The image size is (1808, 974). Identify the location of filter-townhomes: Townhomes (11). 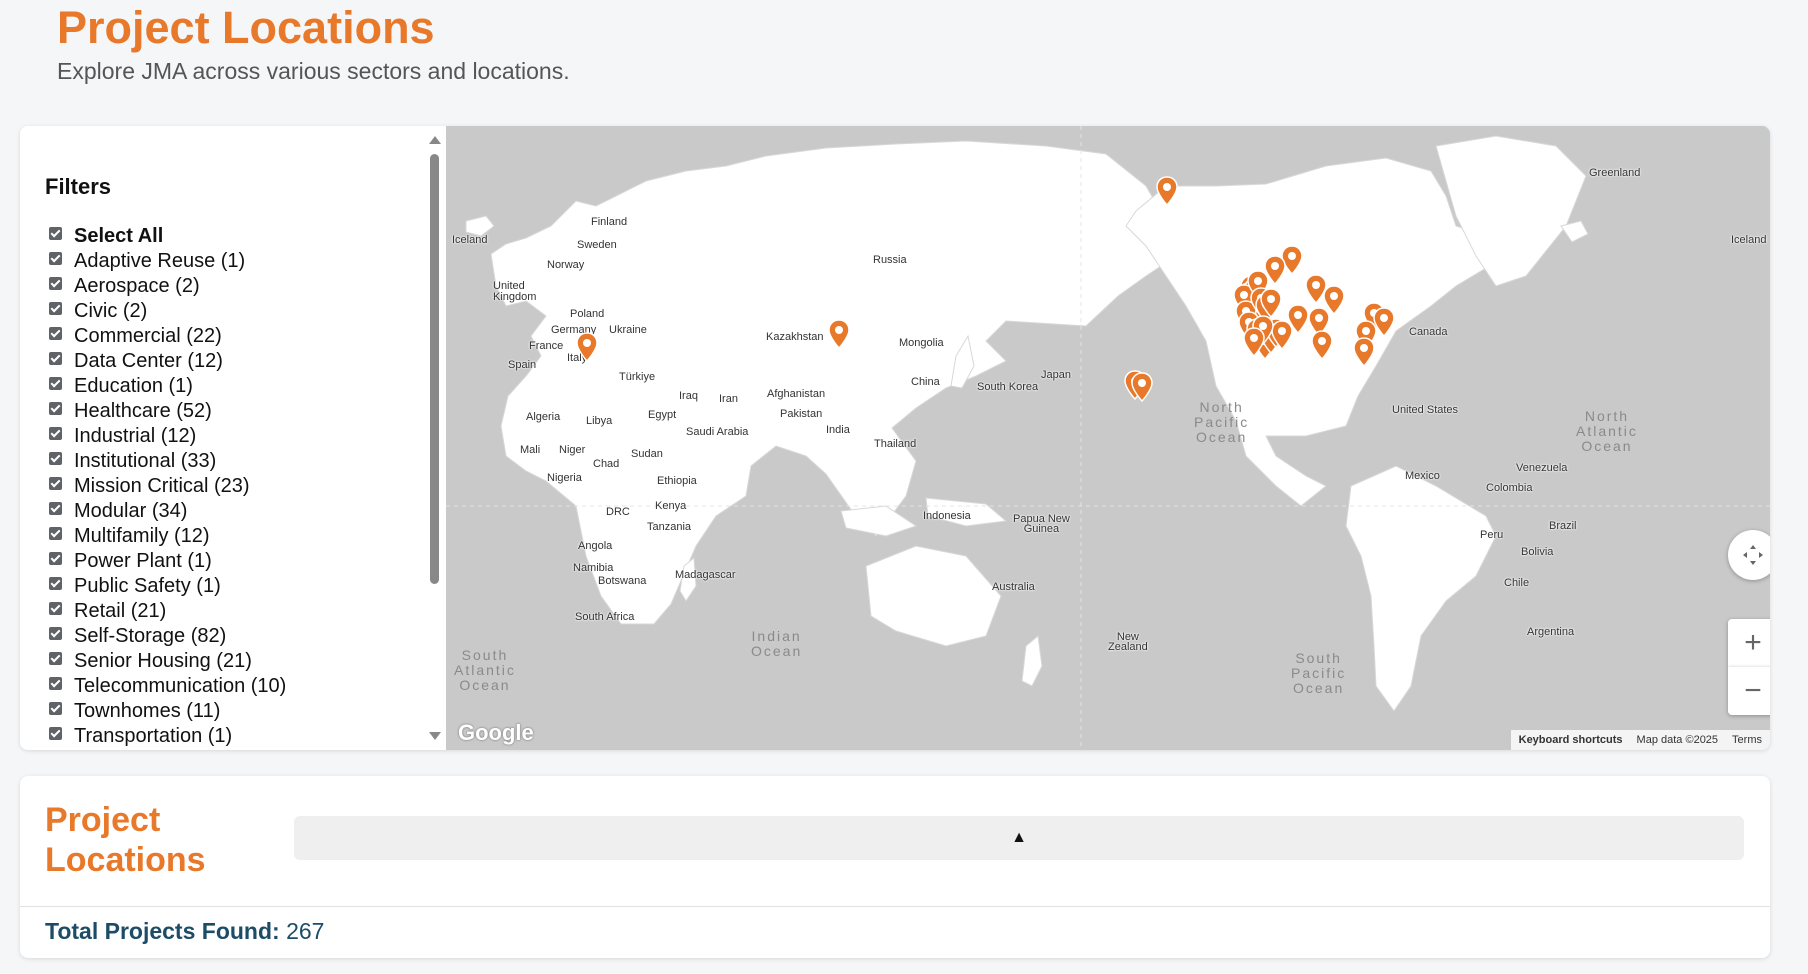
(167, 711).